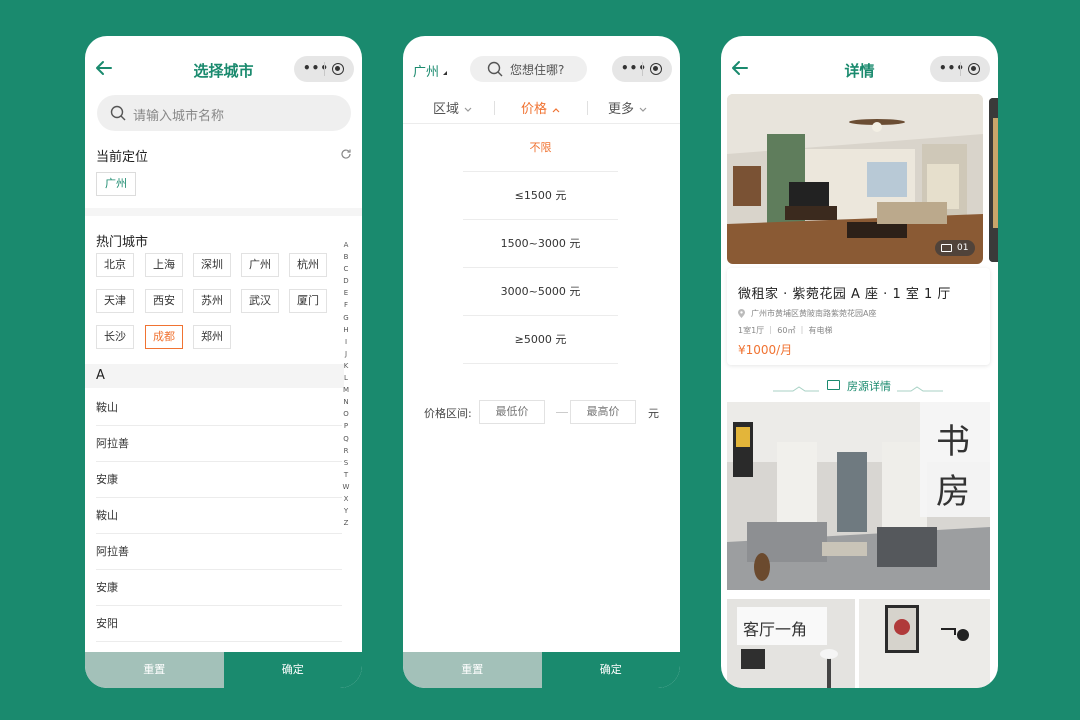  What do you see at coordinates (214, 376) in the screenshot?
I see `letter-header: A` at bounding box center [214, 376].